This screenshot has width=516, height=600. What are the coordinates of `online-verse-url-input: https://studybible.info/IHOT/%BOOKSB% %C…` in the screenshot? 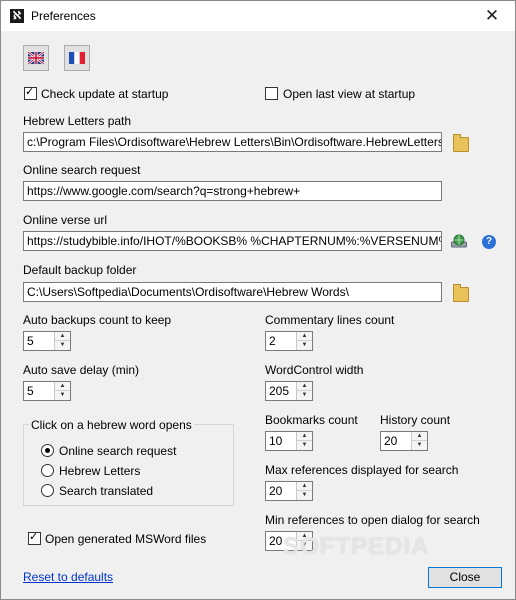 It's located at (232, 241).